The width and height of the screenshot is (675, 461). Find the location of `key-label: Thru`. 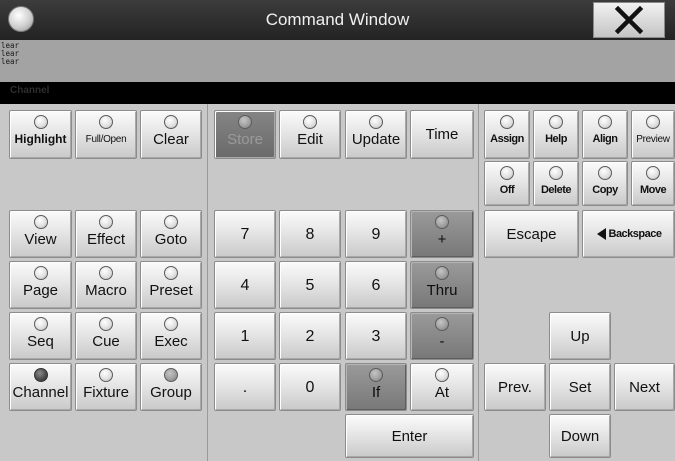

key-label: Thru is located at coordinates (442, 290).